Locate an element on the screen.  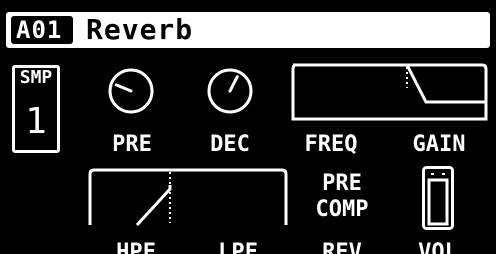
pre-knob is located at coordinates (131, 91).